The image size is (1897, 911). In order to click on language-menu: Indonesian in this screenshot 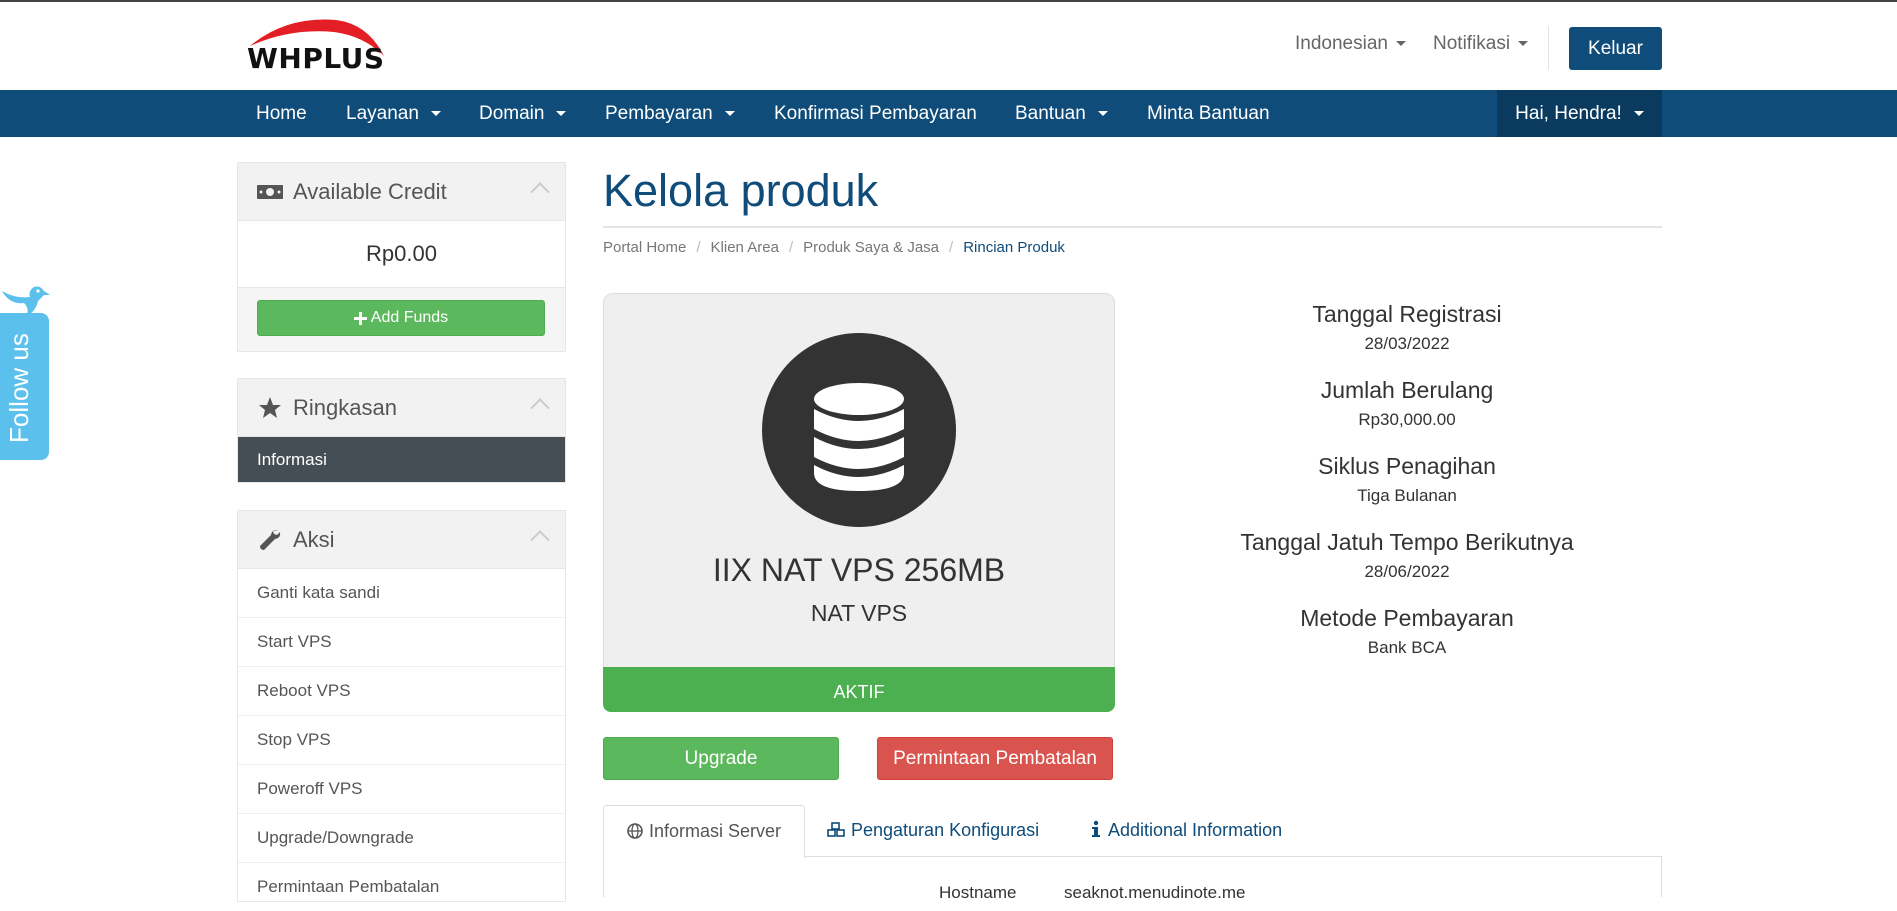, I will do `click(1350, 44)`.